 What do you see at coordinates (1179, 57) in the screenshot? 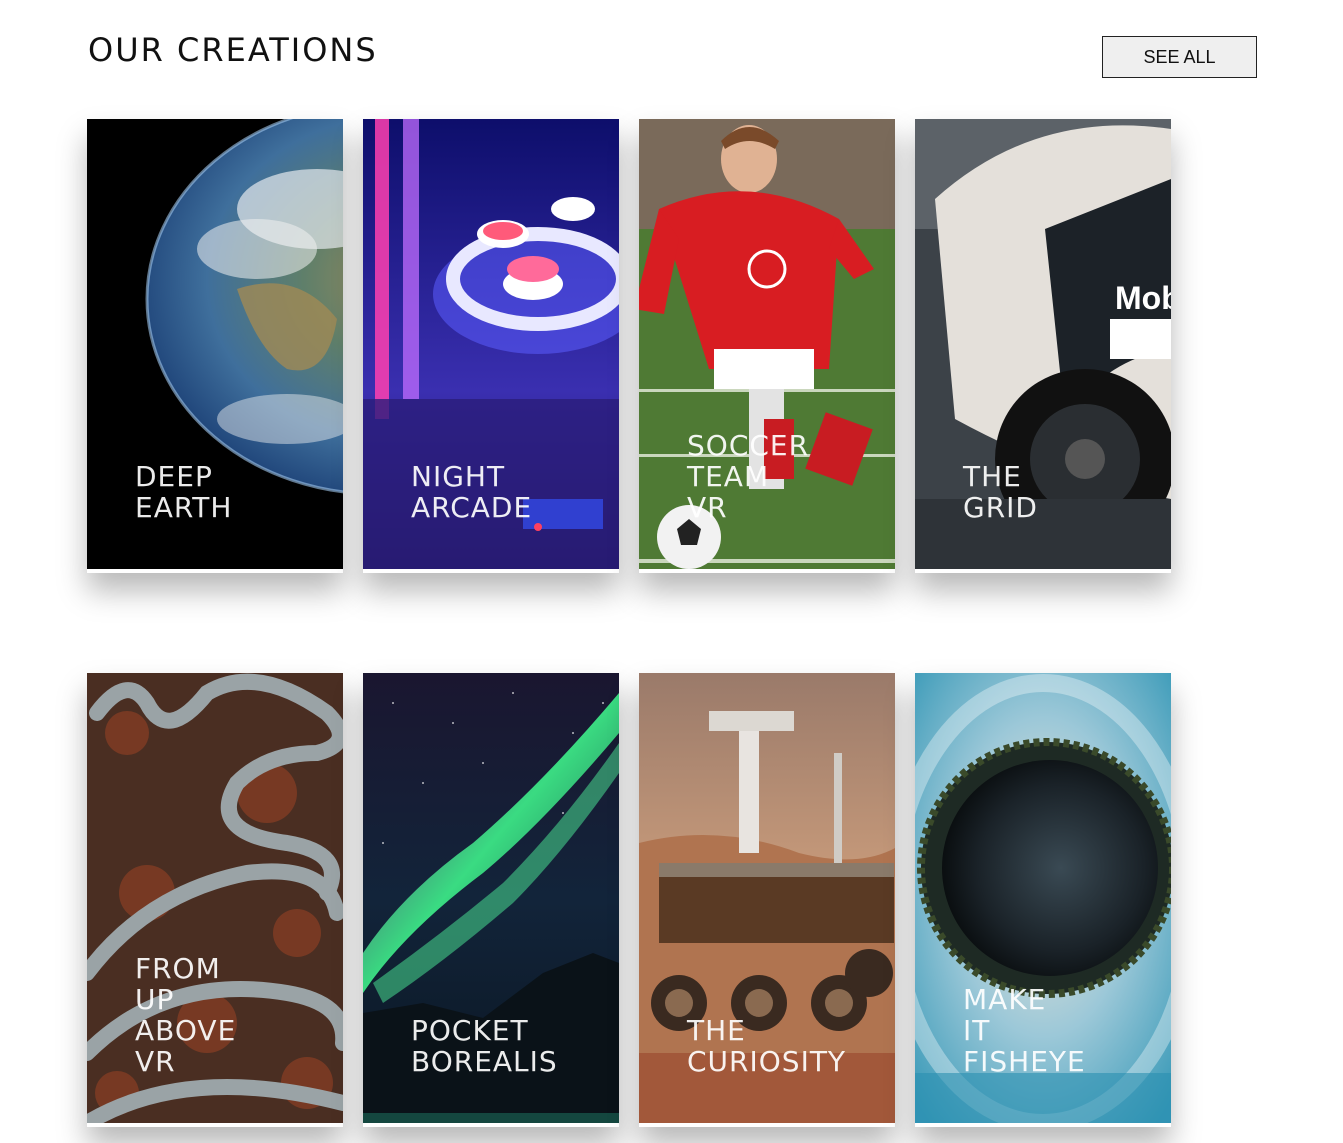
I see `see-all-button: SEE ALL` at bounding box center [1179, 57].